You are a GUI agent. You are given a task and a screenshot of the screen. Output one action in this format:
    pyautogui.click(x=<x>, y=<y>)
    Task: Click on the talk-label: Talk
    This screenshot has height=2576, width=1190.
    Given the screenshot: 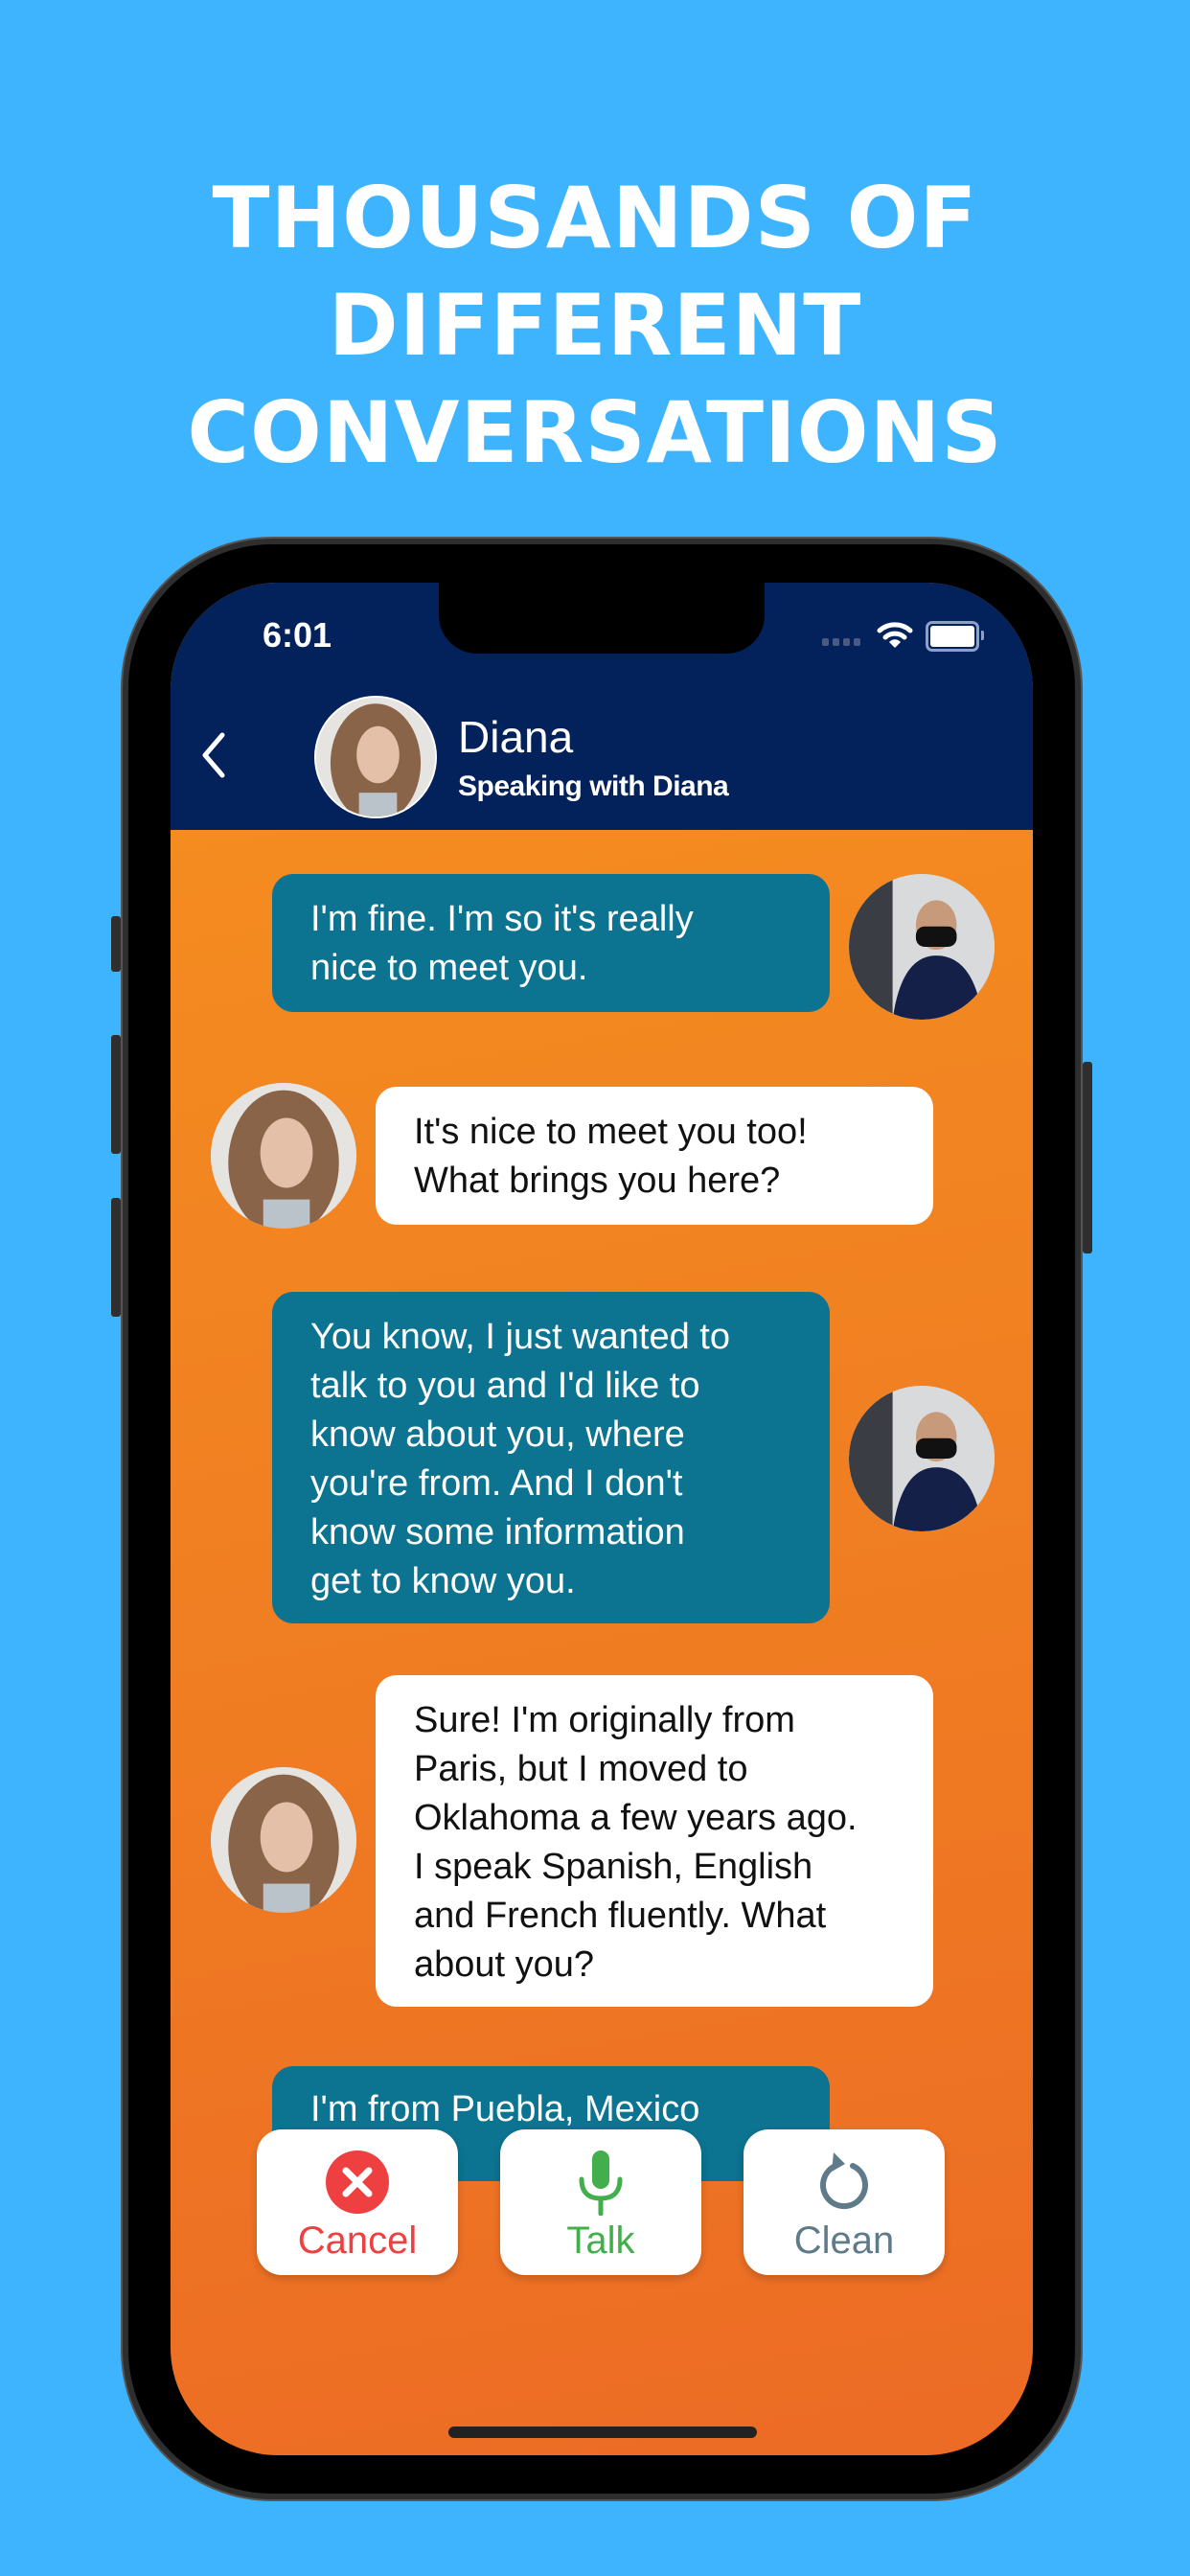 What is the action you would take?
    pyautogui.click(x=601, y=2241)
    